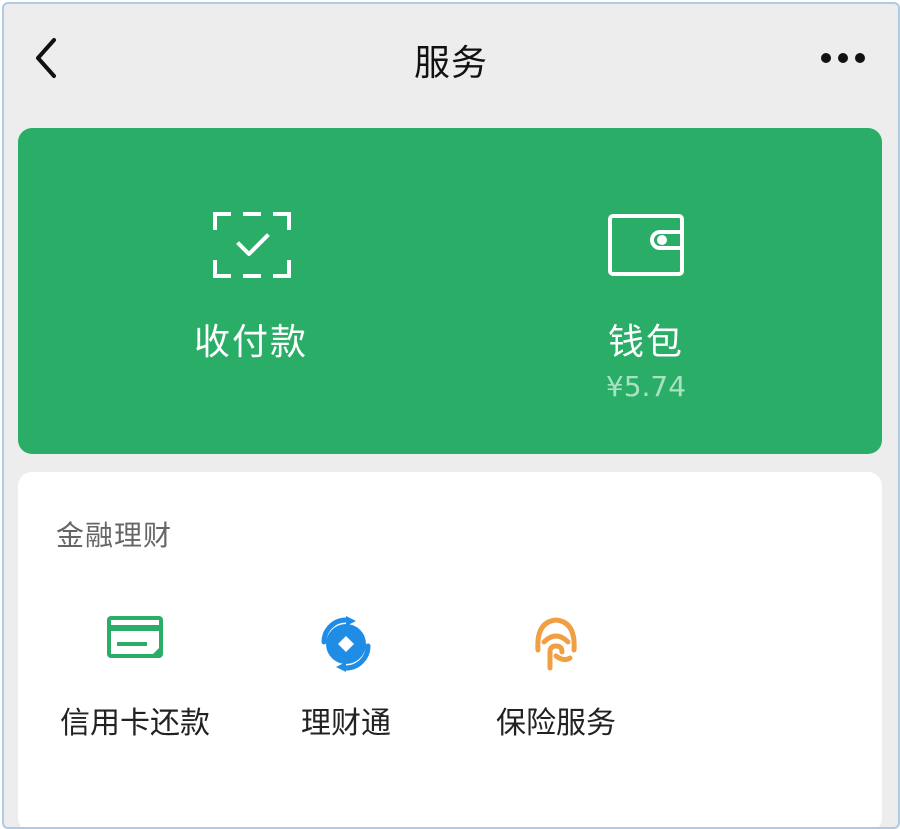 The height and width of the screenshot is (829, 900). Describe the element at coordinates (252, 245) in the screenshot. I see `scan-check-icon` at that location.